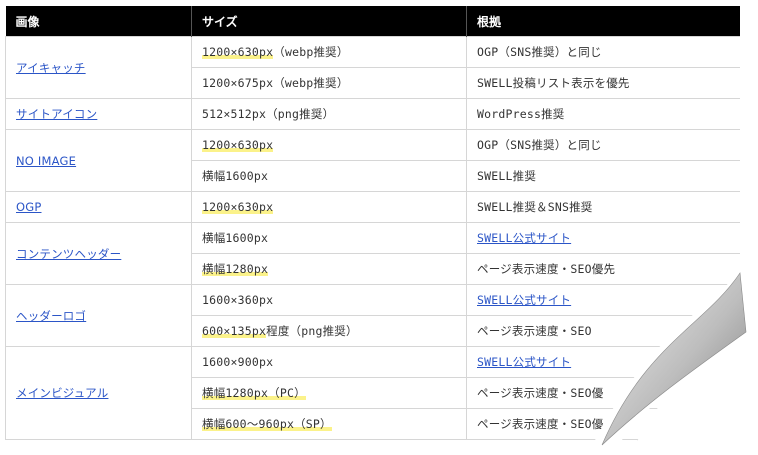 This screenshot has width=758, height=455. What do you see at coordinates (238, 362) in the screenshot?
I see `size-note: 1600×900px` at bounding box center [238, 362].